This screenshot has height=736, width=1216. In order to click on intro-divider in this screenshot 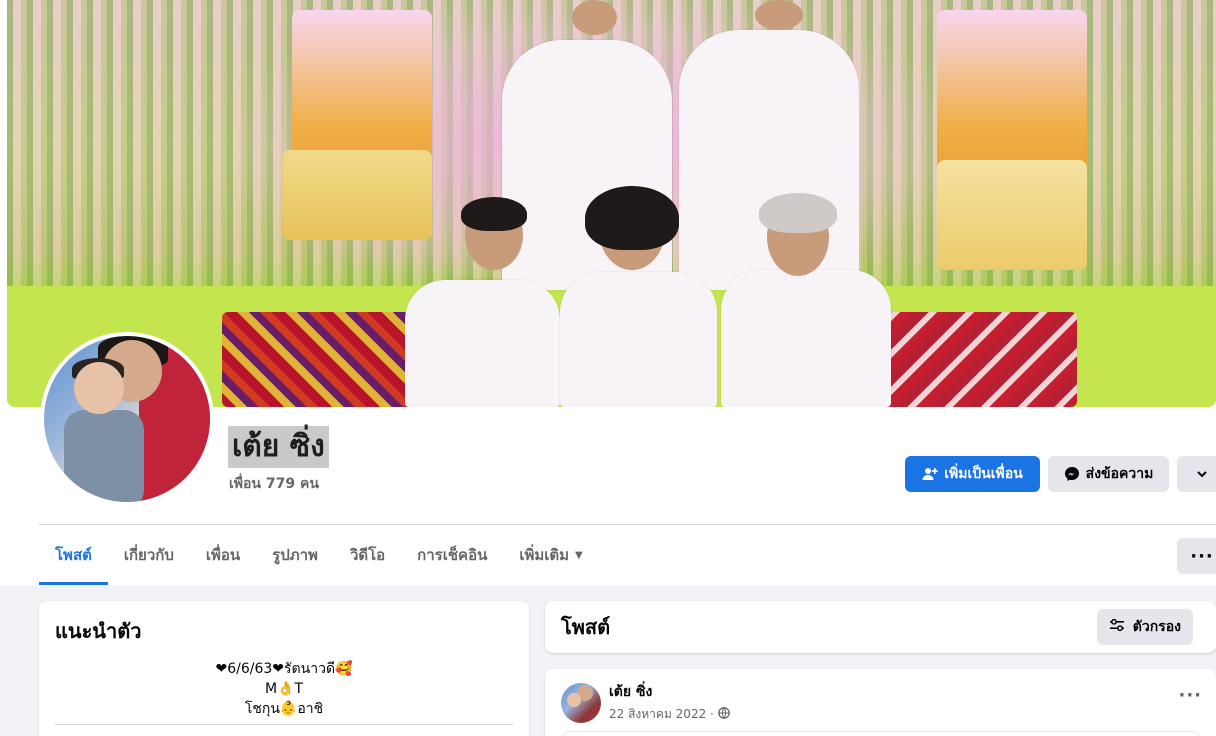, I will do `click(284, 724)`.